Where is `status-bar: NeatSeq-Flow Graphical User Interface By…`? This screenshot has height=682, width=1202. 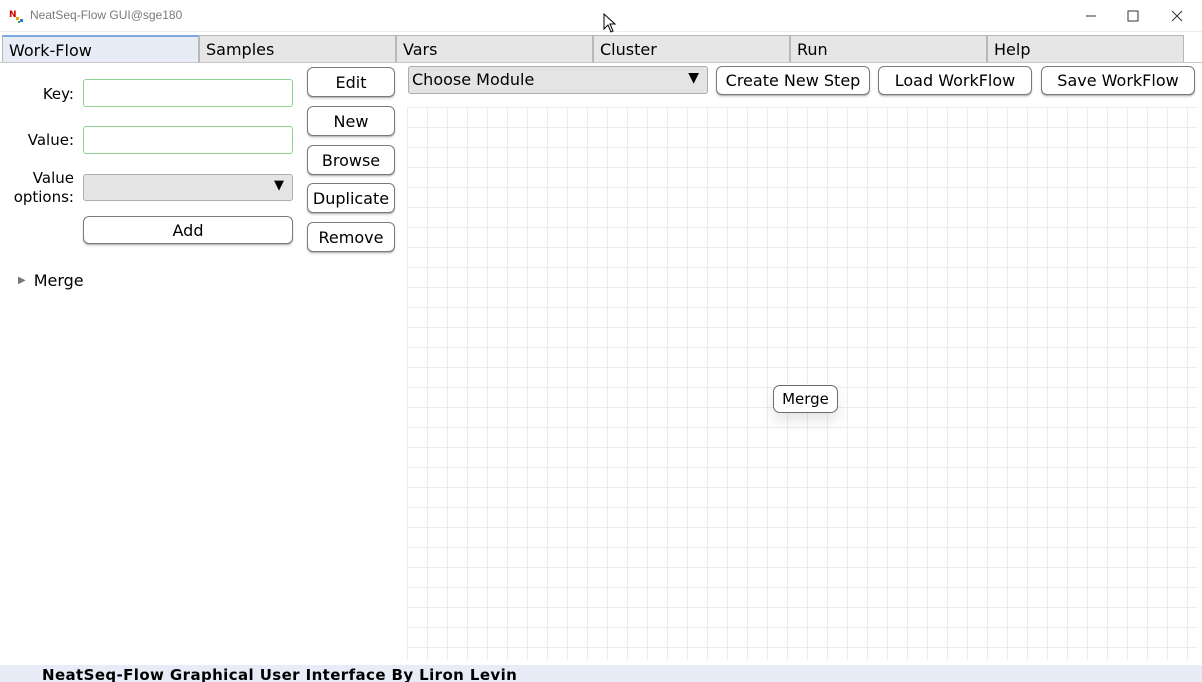
status-bar: NeatSeq-Flow Graphical User Interface By… is located at coordinates (601, 673).